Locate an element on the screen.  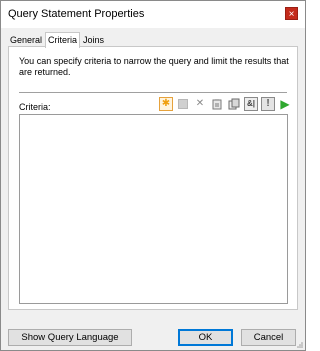
clipboard-icon is located at coordinates (217, 104).